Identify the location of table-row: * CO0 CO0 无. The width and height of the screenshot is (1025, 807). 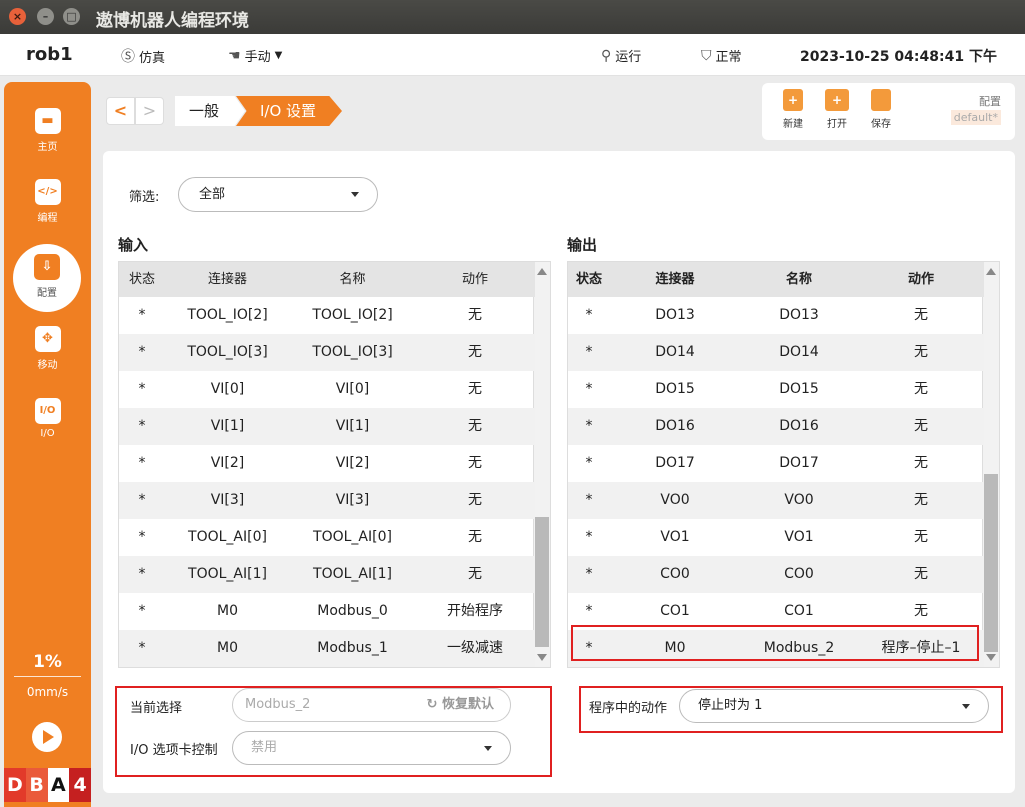
(776, 574).